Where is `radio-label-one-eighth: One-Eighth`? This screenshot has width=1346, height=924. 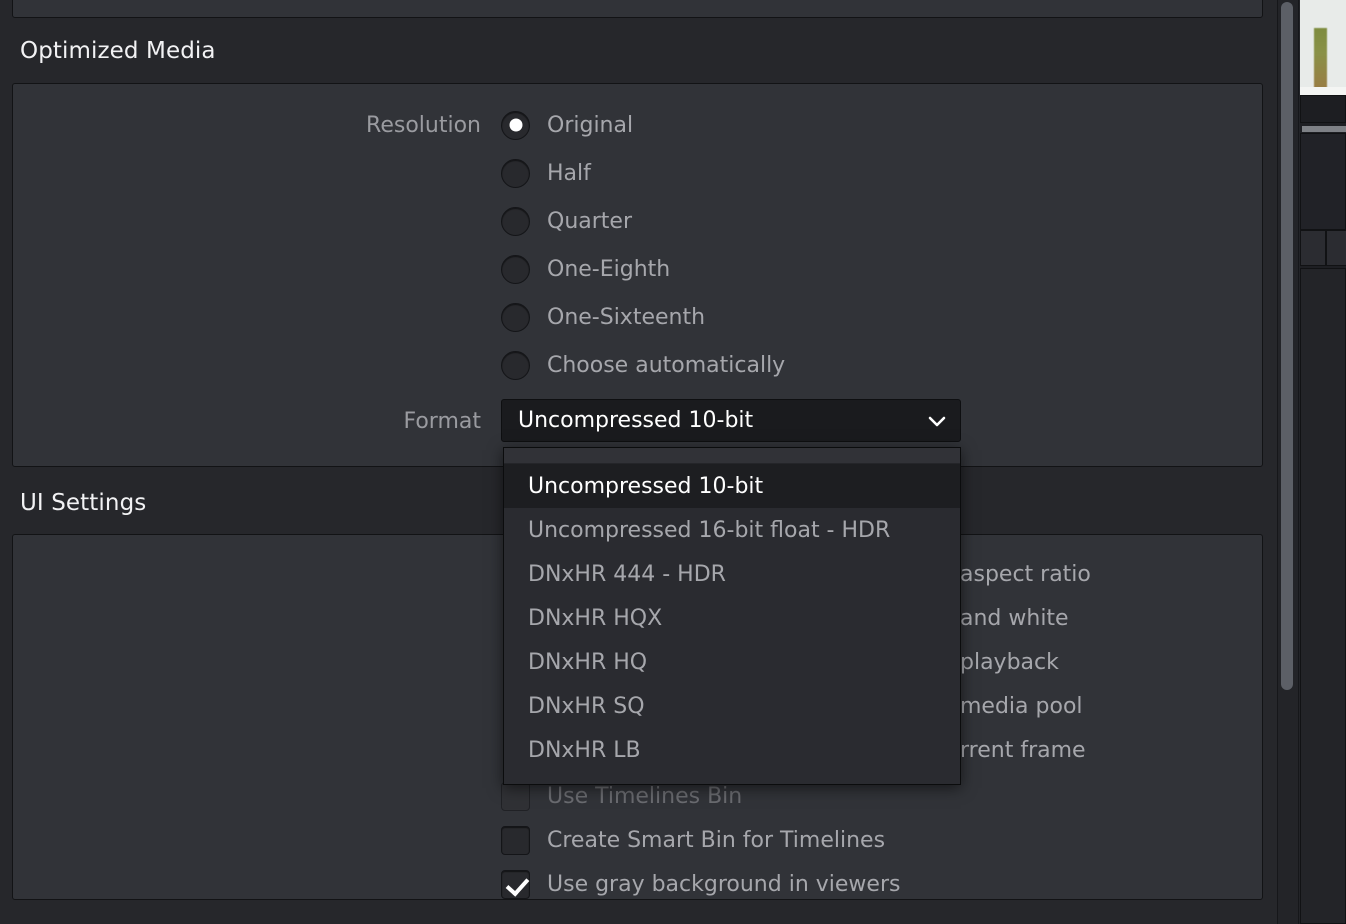 radio-label-one-eighth: One-Eighth is located at coordinates (609, 269).